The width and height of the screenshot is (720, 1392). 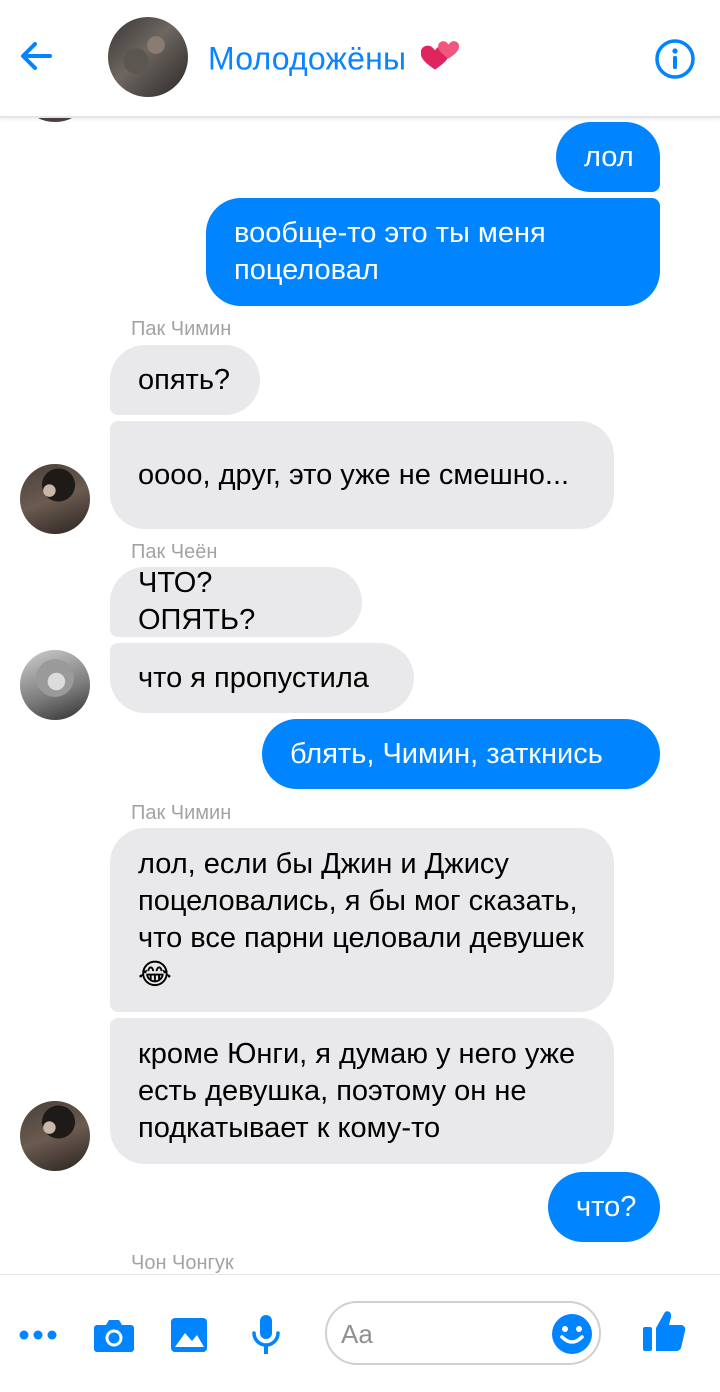 I want to click on image-icon, so click(x=189, y=1335).